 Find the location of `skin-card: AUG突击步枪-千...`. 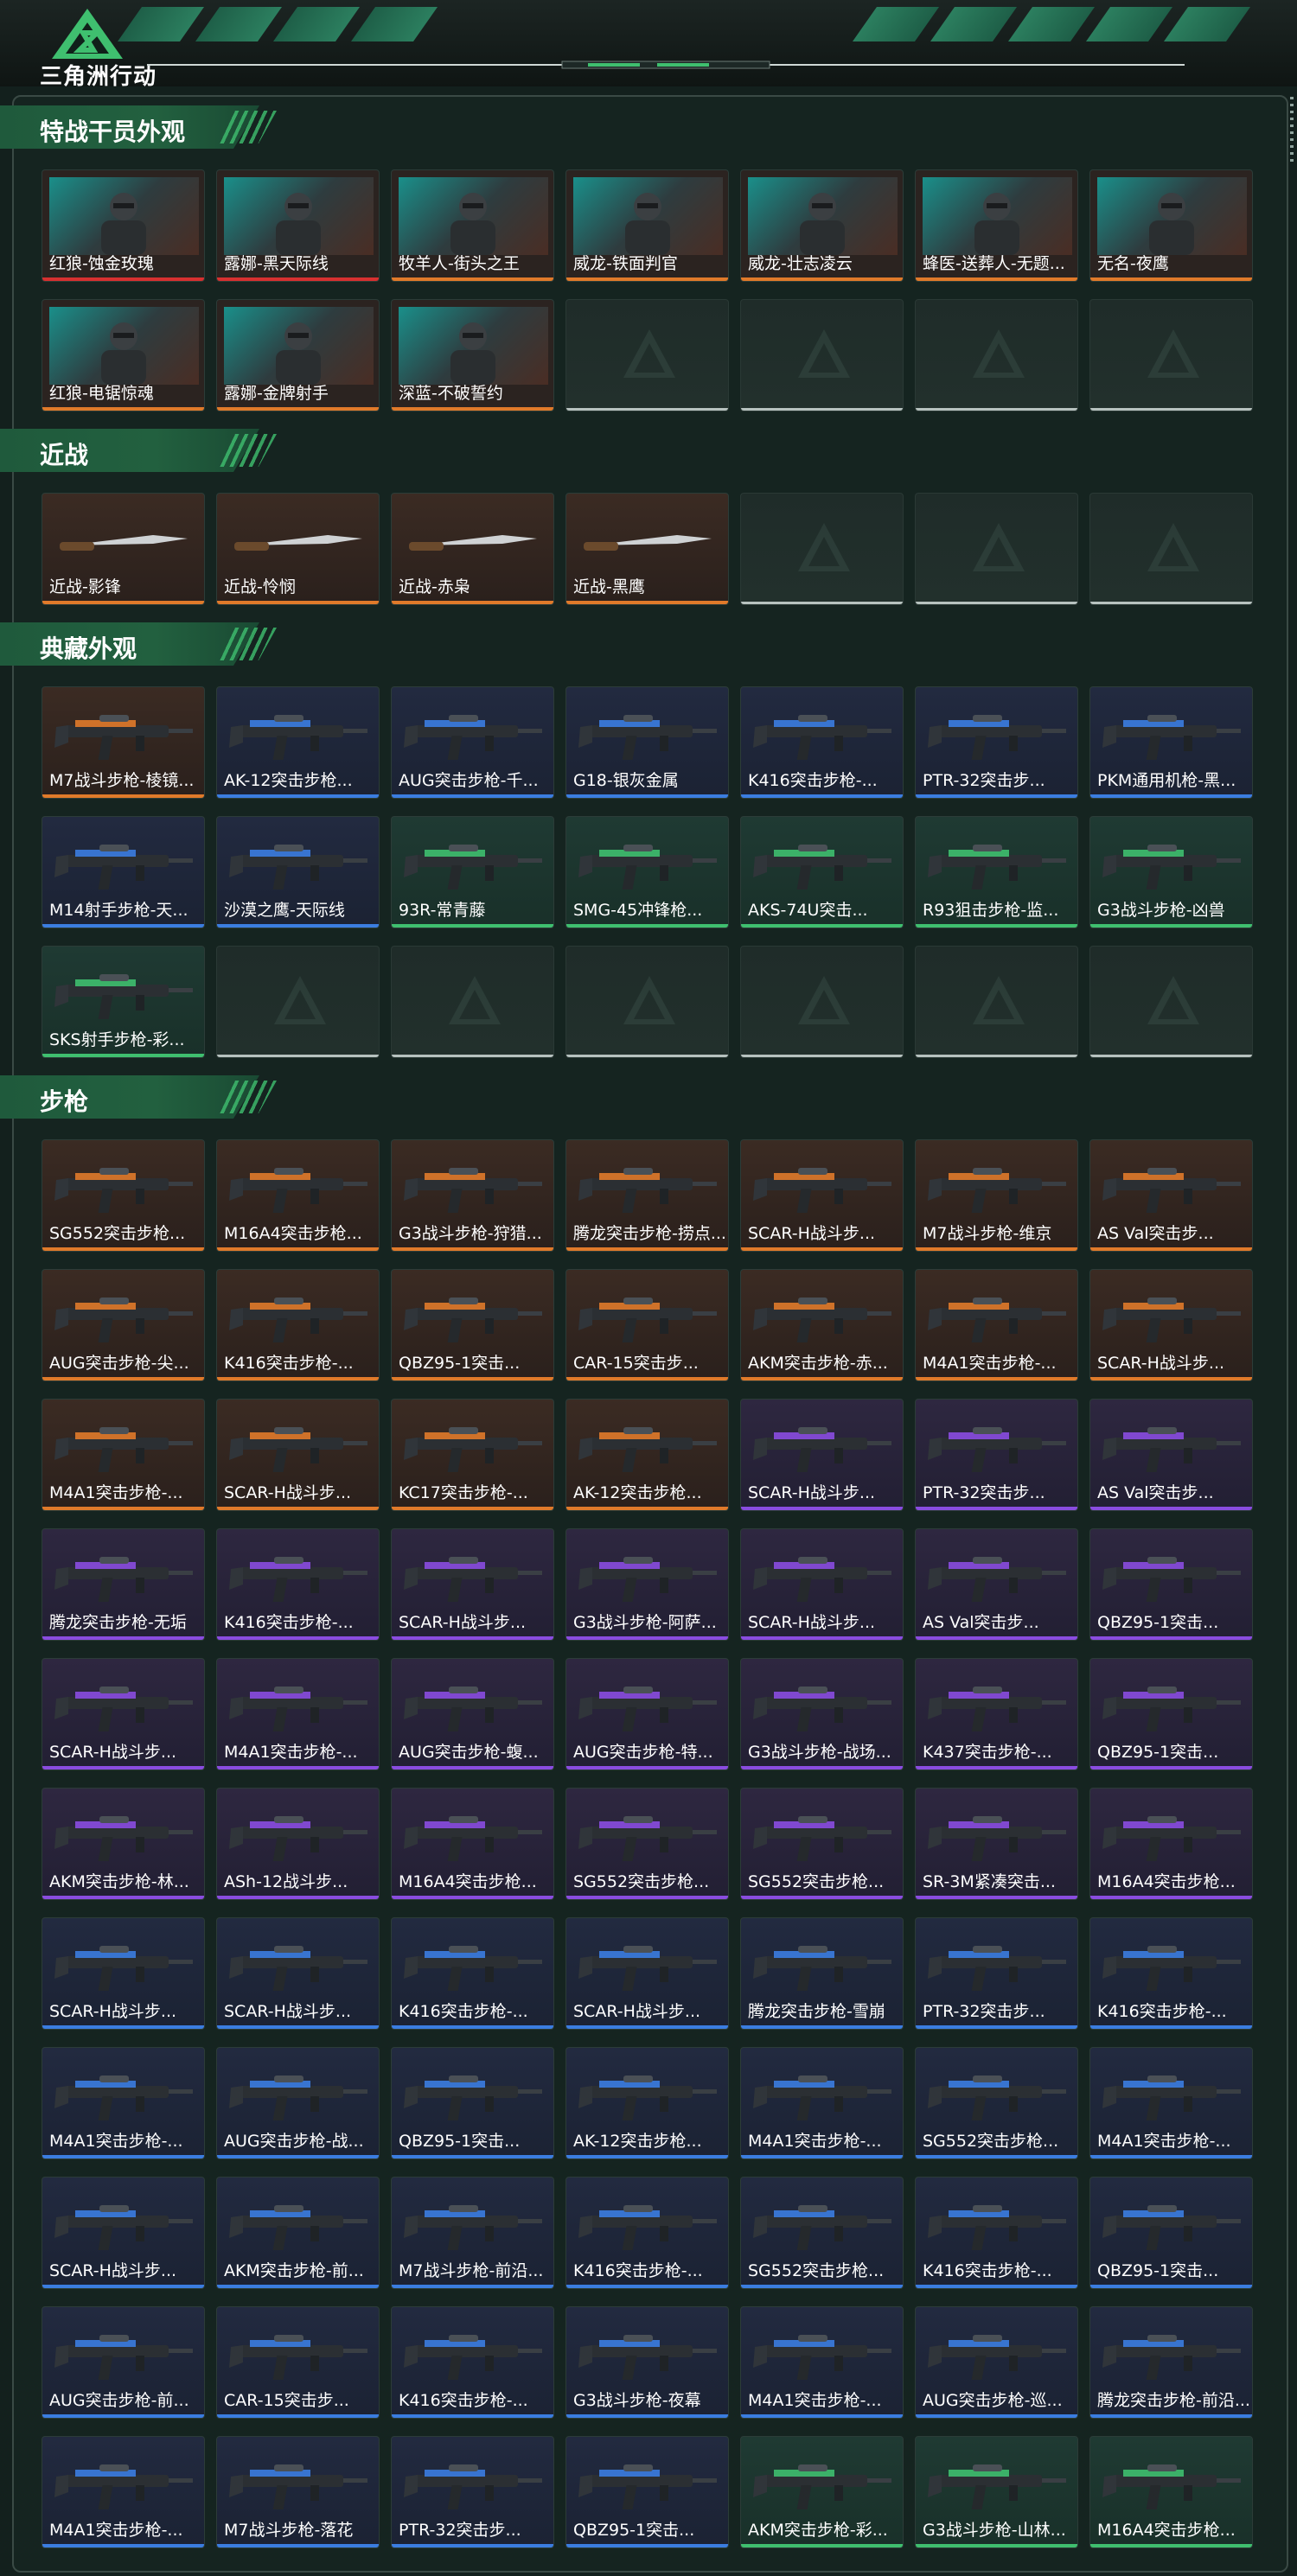

skin-card: AUG突击步枪-千... is located at coordinates (473, 742).